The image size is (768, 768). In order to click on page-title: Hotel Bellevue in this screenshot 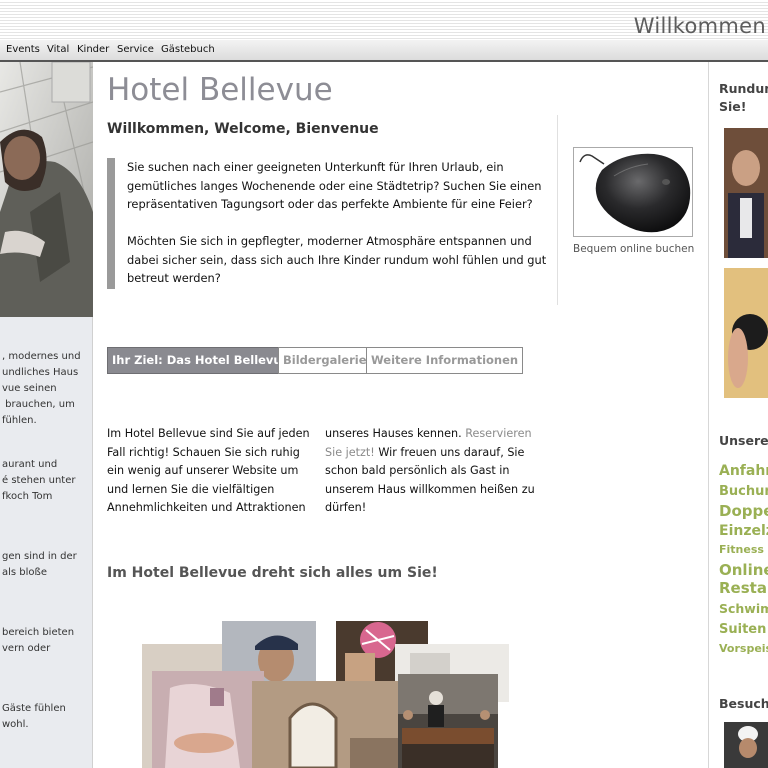, I will do `click(220, 90)`.